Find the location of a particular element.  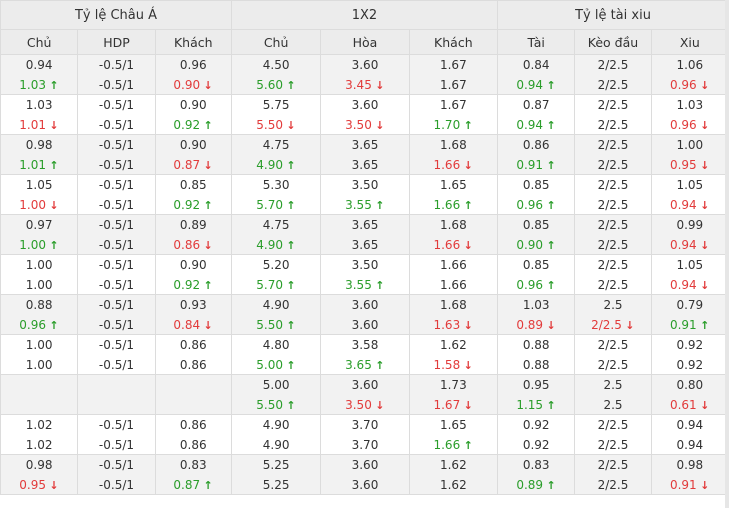

cell-content: 1.02 1.02 is located at coordinates (39, 434).